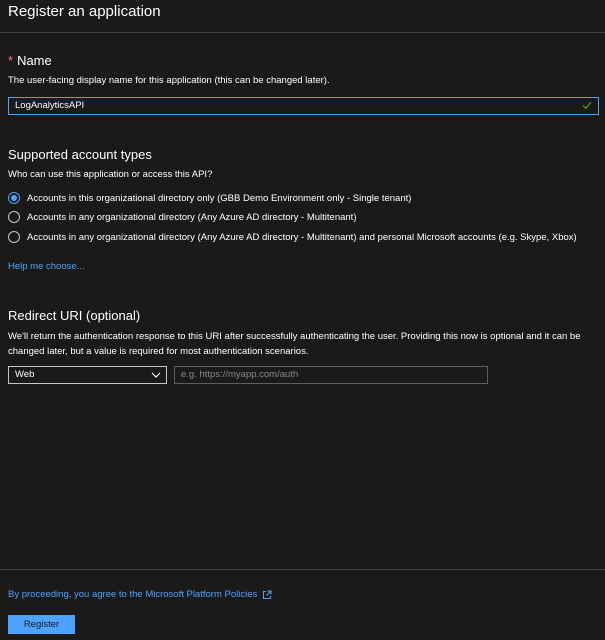  What do you see at coordinates (331, 375) in the screenshot?
I see `redirect-uri-input: e.g. https://myapp.com/auth` at bounding box center [331, 375].